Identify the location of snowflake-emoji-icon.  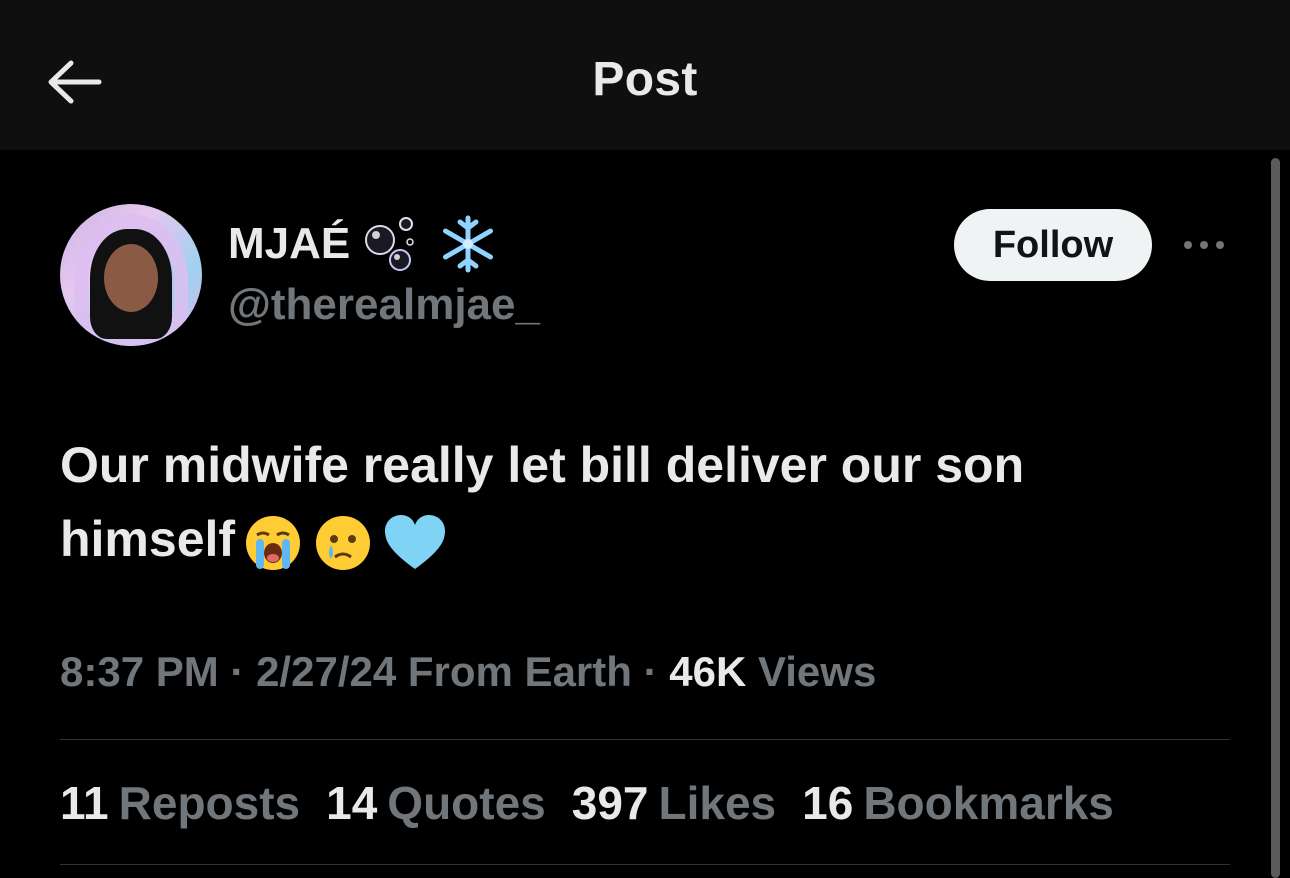
(468, 244).